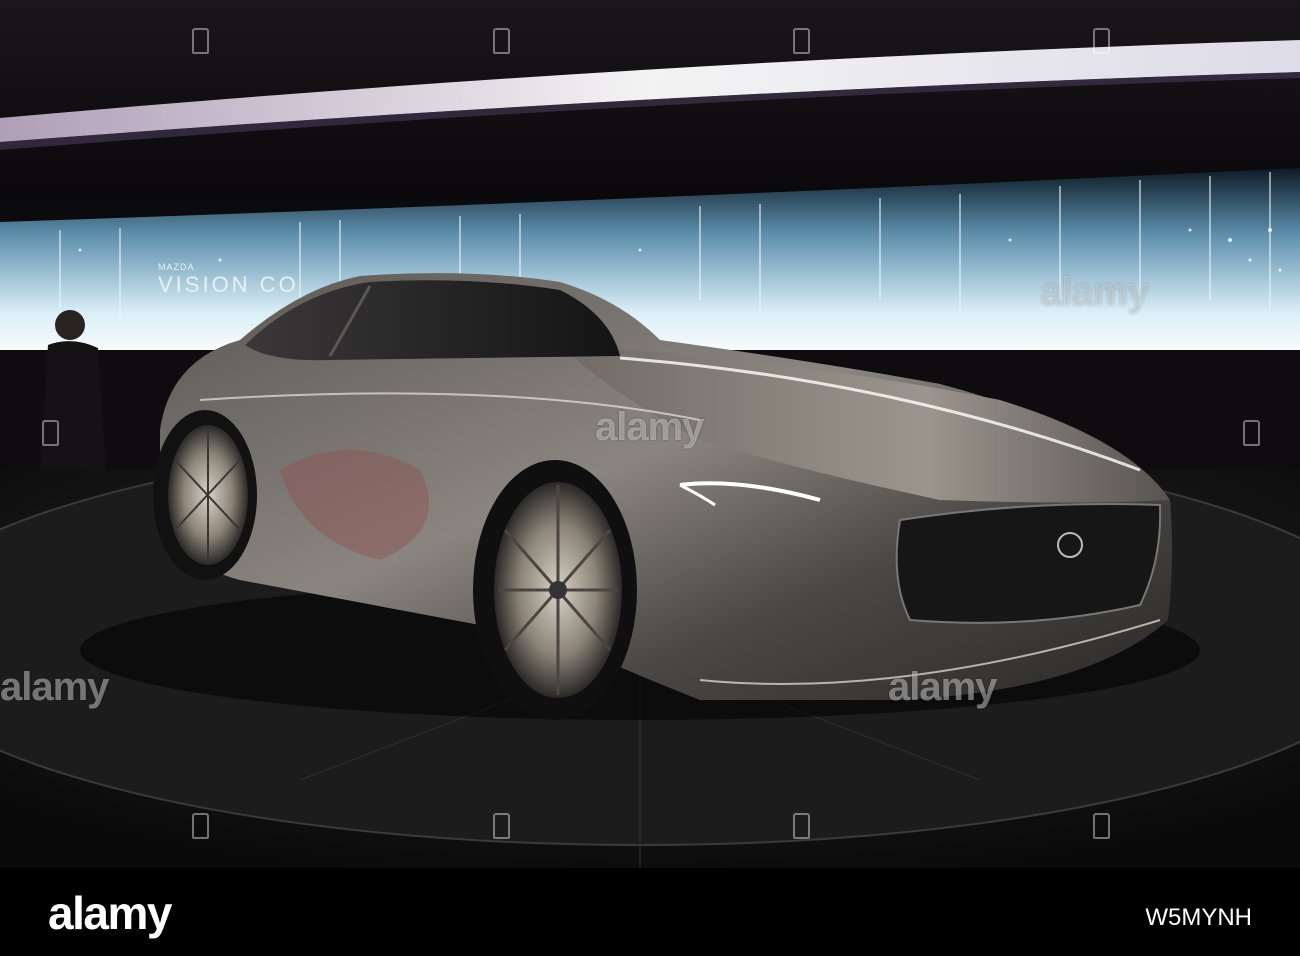  Describe the element at coordinates (176, 267) in the screenshot. I see `screen-brand-text: MAZDA` at that location.